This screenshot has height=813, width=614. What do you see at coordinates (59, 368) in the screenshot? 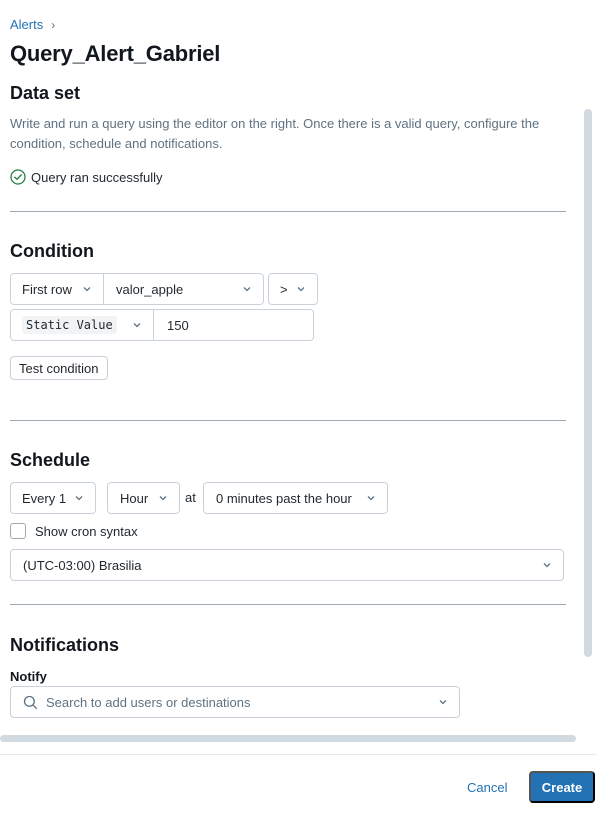
I see `test-condition-button: Test condition` at bounding box center [59, 368].